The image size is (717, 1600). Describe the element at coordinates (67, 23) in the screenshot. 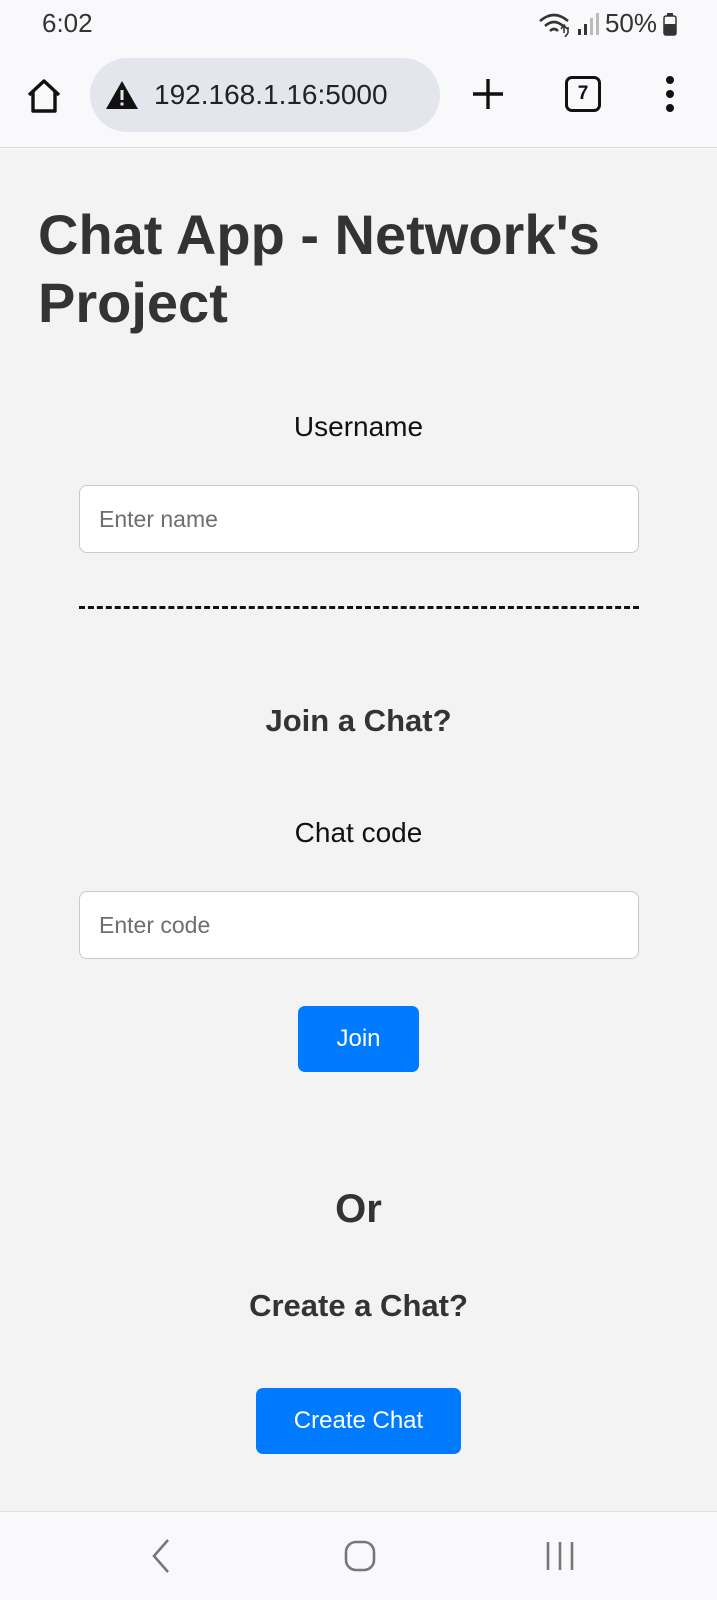

I see `status-time: 6:02` at that location.